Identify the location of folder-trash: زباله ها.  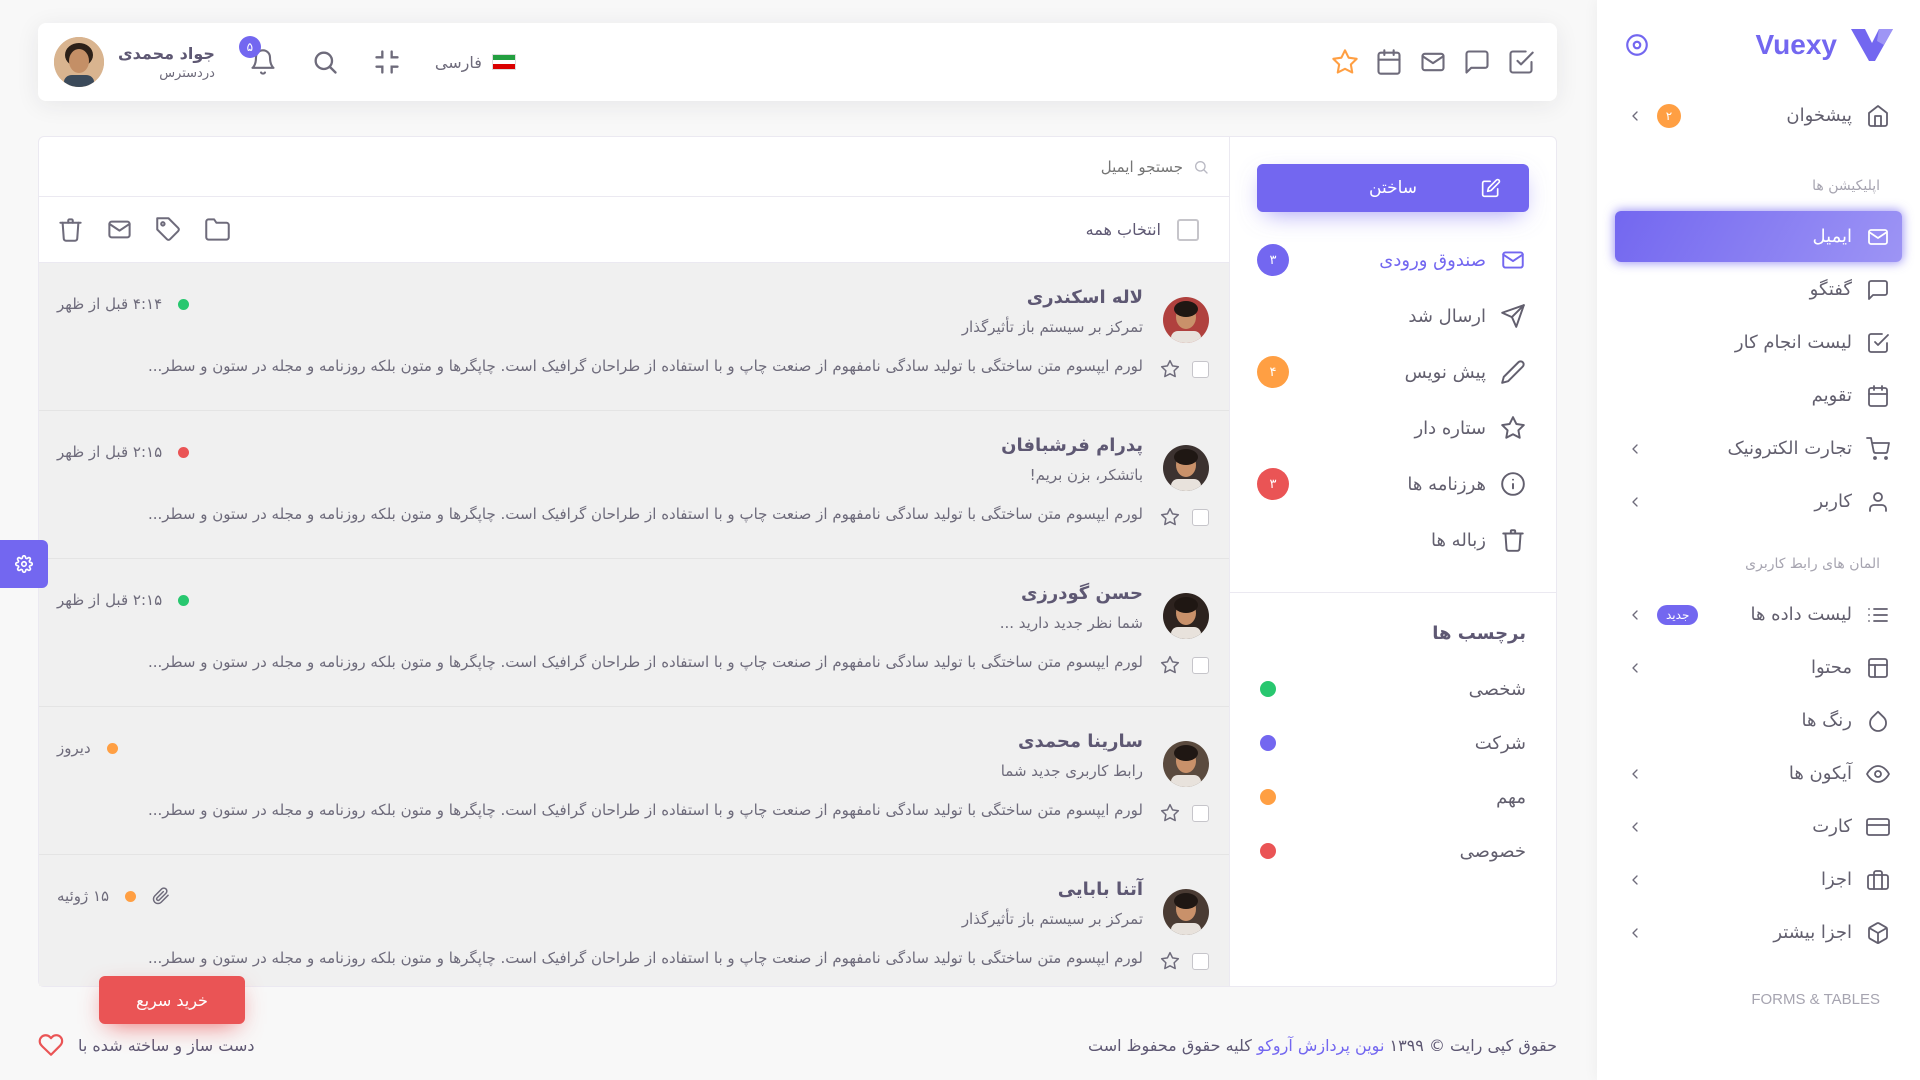
(1393, 540).